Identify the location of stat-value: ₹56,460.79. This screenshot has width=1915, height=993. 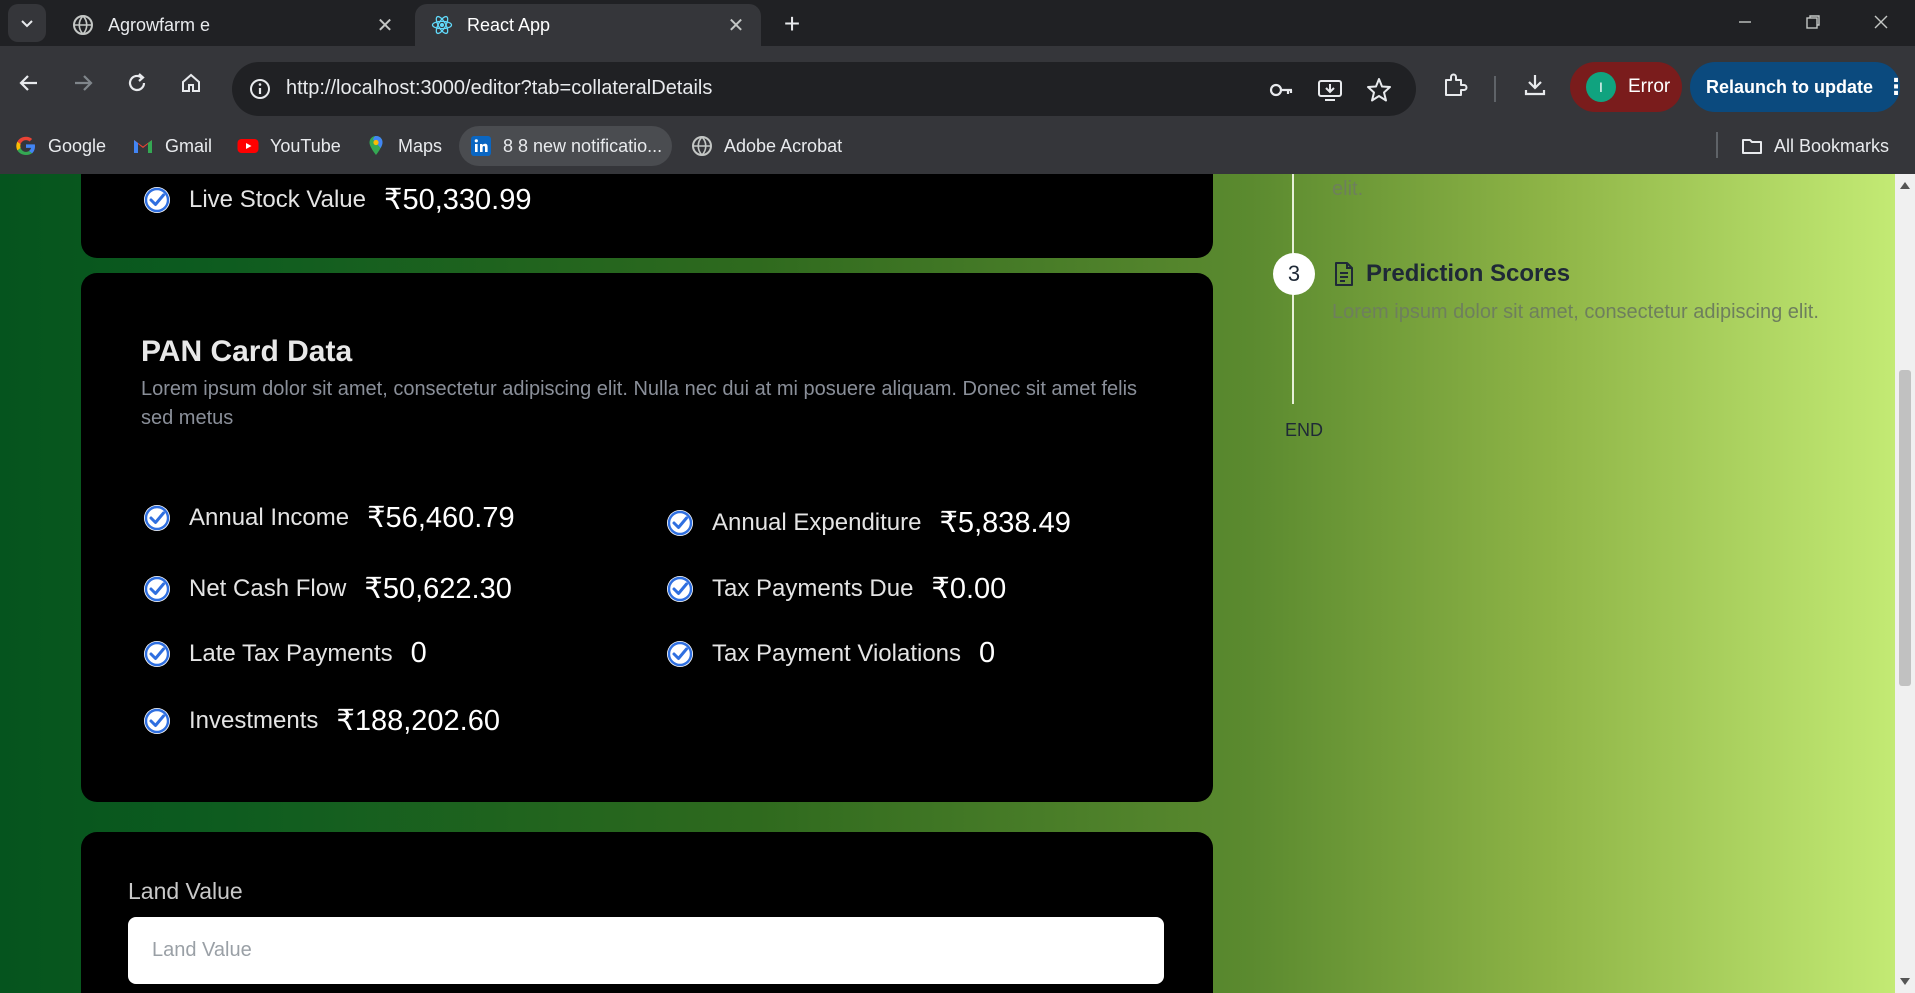
(441, 518).